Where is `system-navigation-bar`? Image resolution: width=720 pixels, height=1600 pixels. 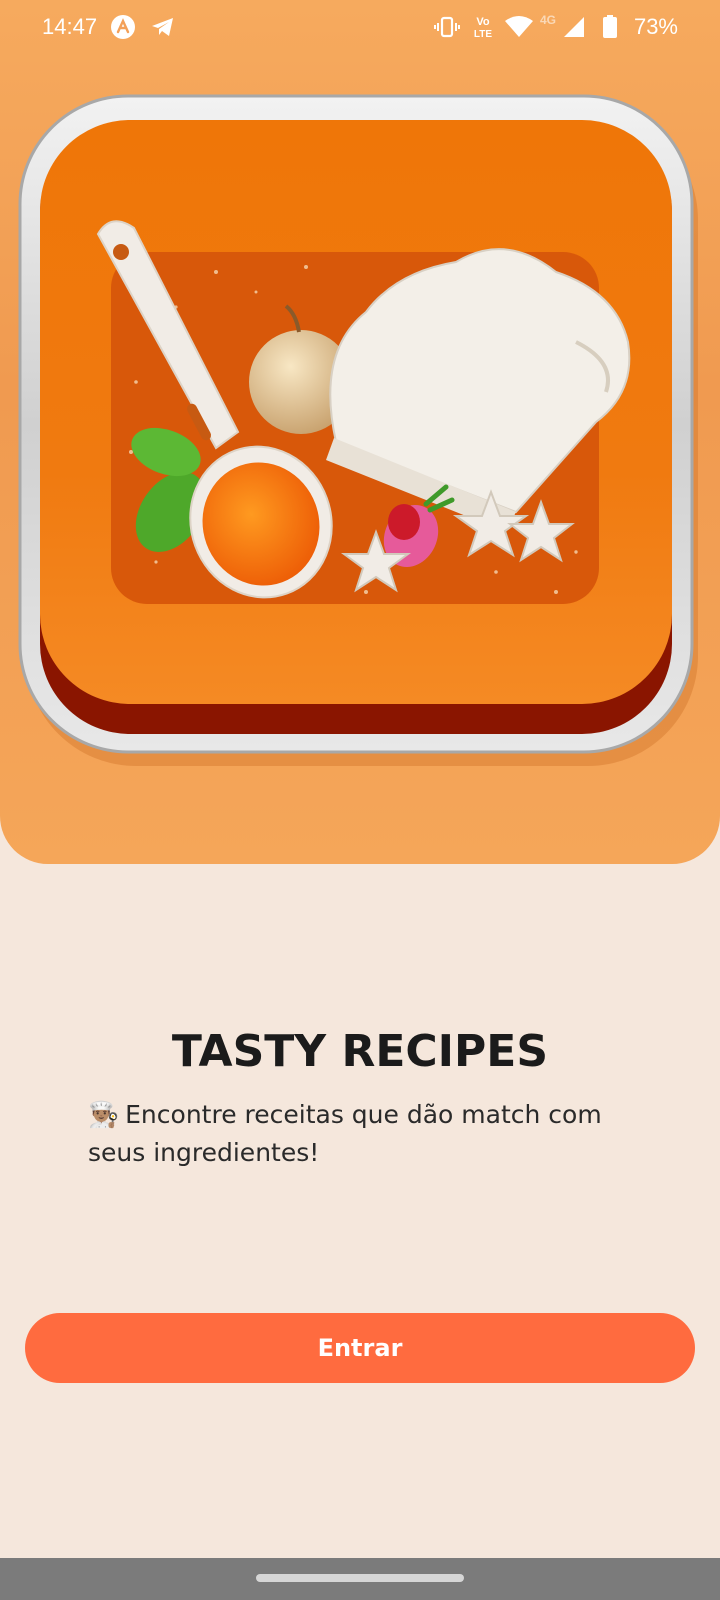
system-navigation-bar is located at coordinates (360, 1579).